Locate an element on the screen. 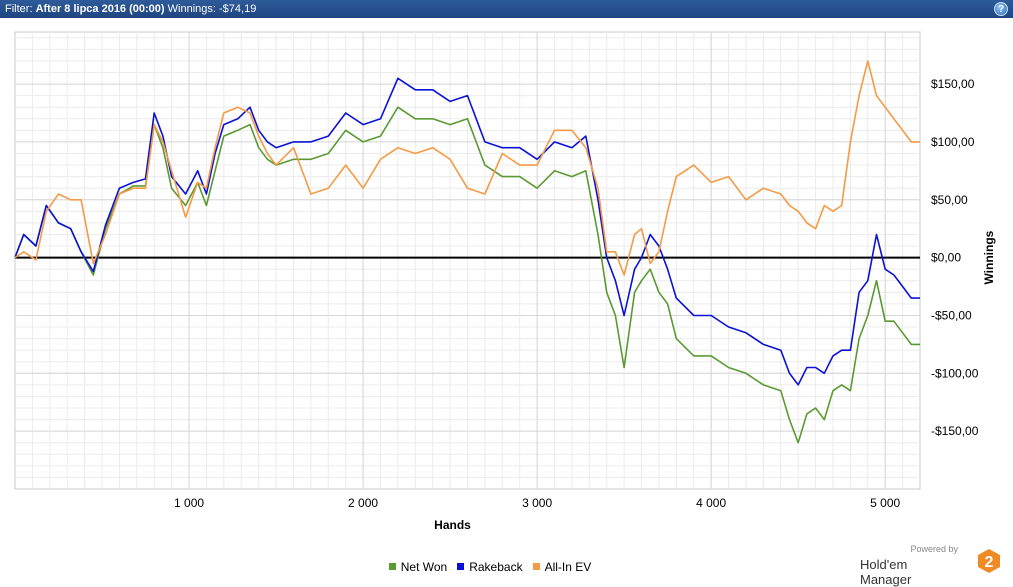 The width and height of the screenshot is (1013, 587). y-axis-label: Winnings is located at coordinates (989, 257).